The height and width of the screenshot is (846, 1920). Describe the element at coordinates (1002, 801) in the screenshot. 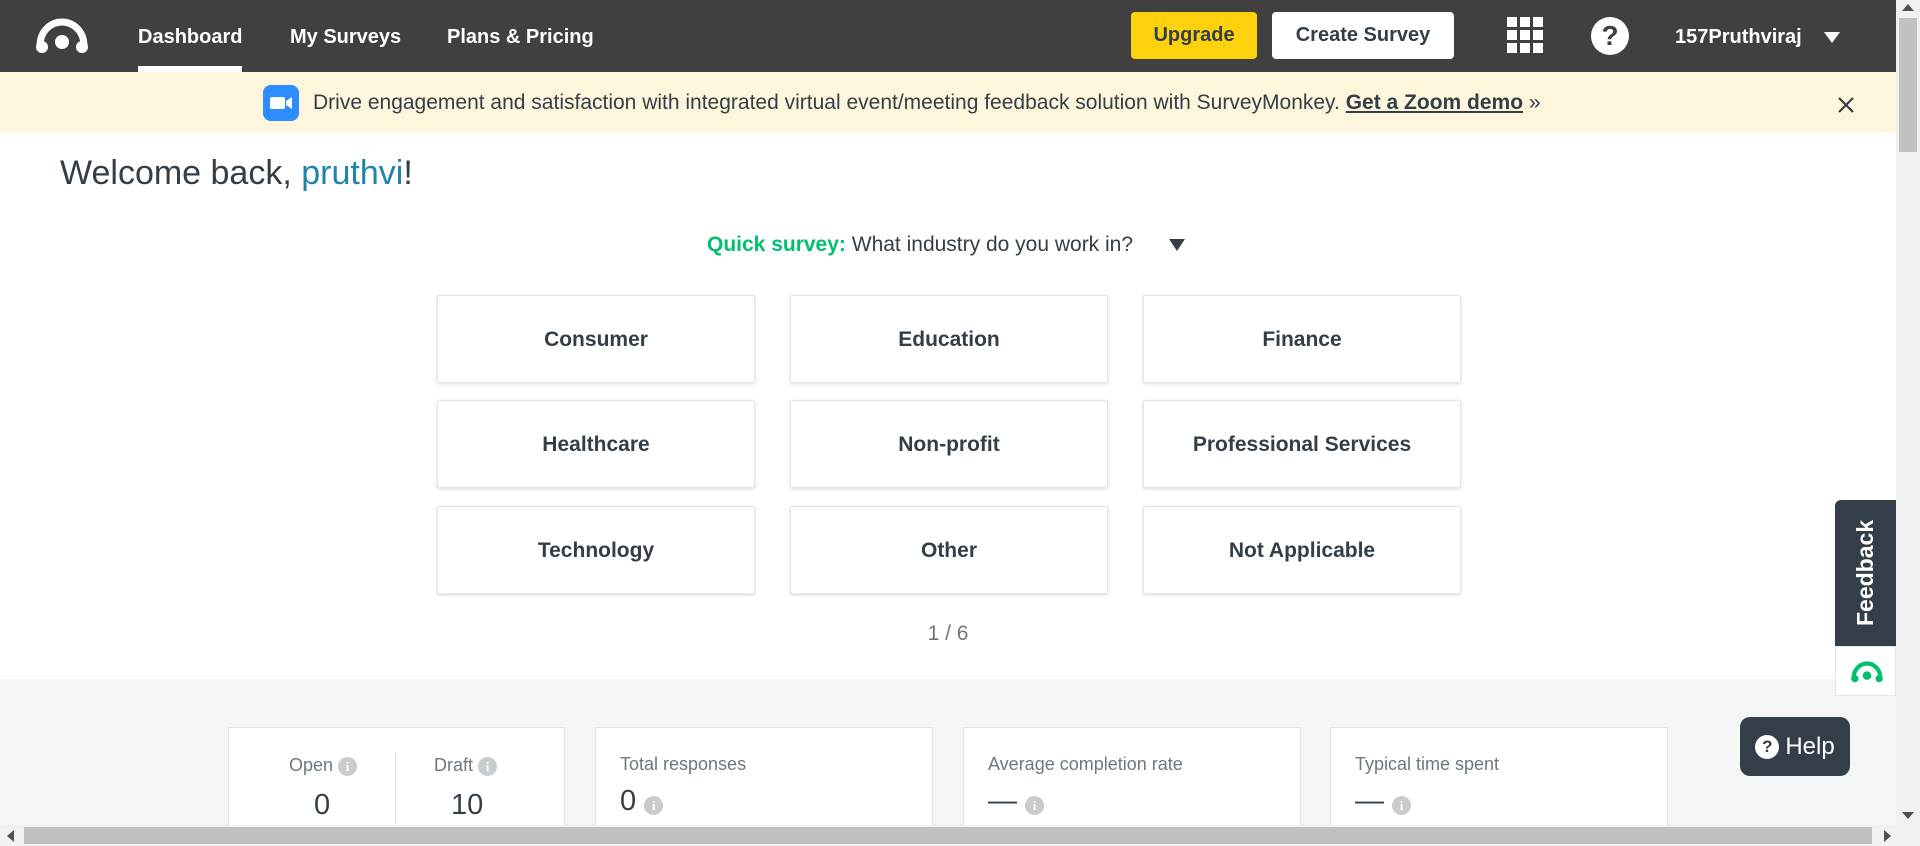

I see `avg-completion-number: —` at that location.